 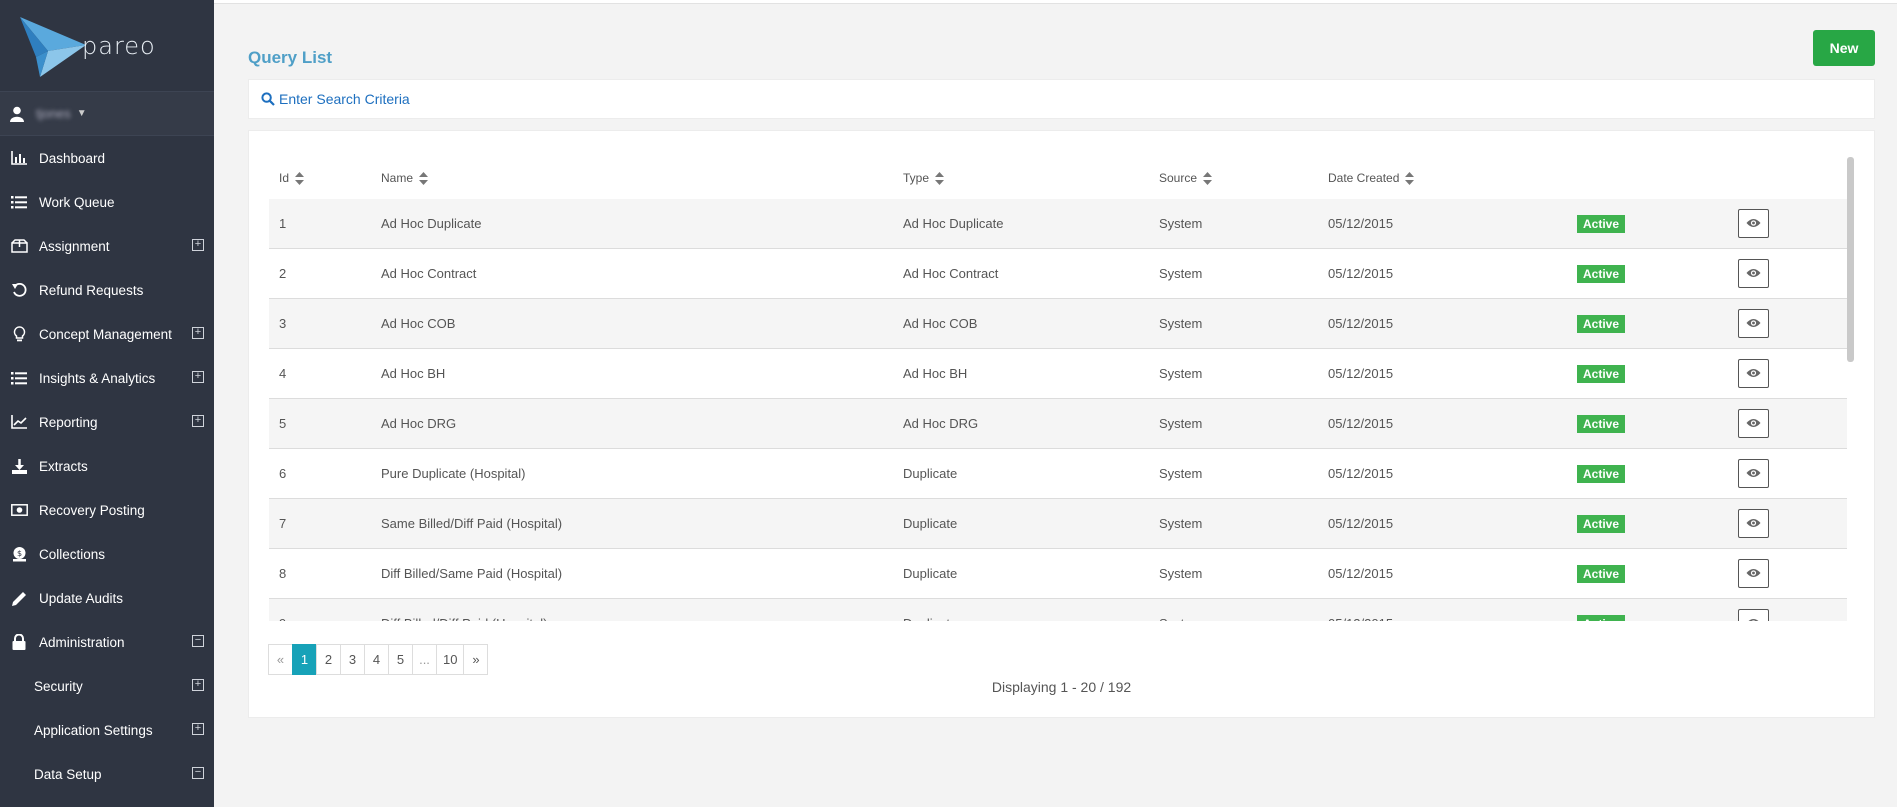 What do you see at coordinates (1243, 178) in the screenshot?
I see `column-header-source: Source` at bounding box center [1243, 178].